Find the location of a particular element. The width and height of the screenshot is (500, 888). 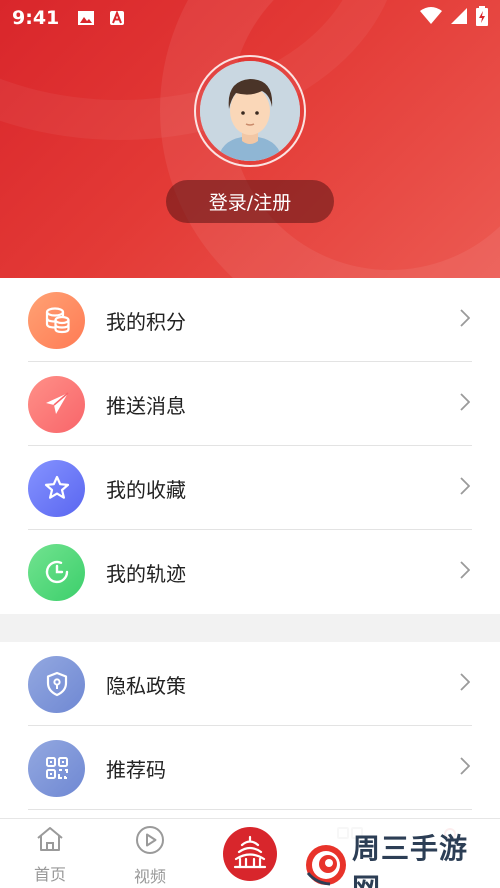

nav-home: 首页 is located at coordinates (50, 855).